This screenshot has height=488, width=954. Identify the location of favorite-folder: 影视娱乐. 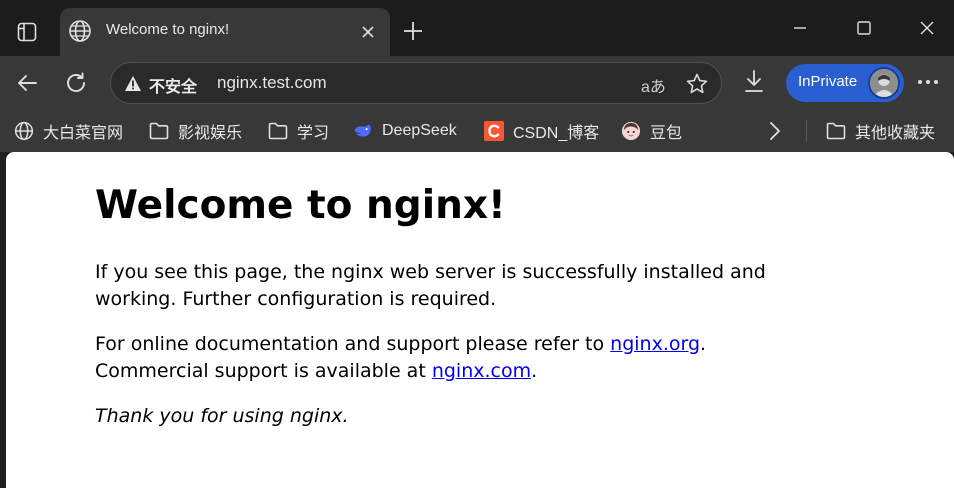
(195, 131).